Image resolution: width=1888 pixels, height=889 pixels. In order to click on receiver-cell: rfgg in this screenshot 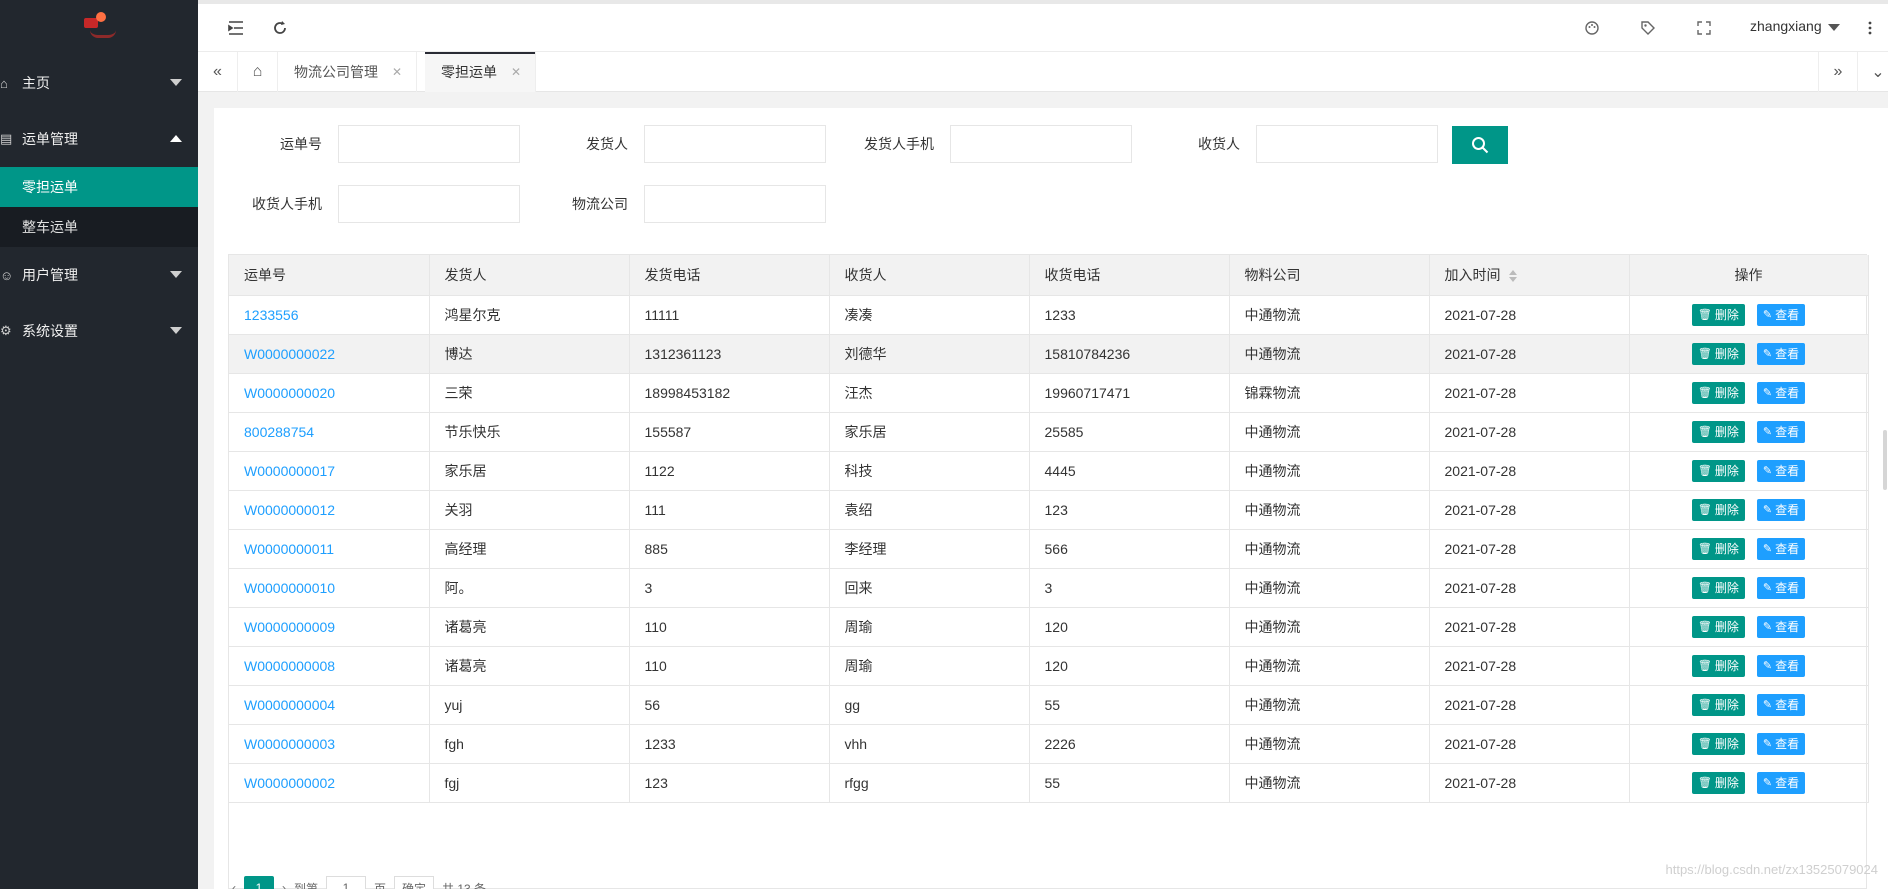, I will do `click(929, 783)`.